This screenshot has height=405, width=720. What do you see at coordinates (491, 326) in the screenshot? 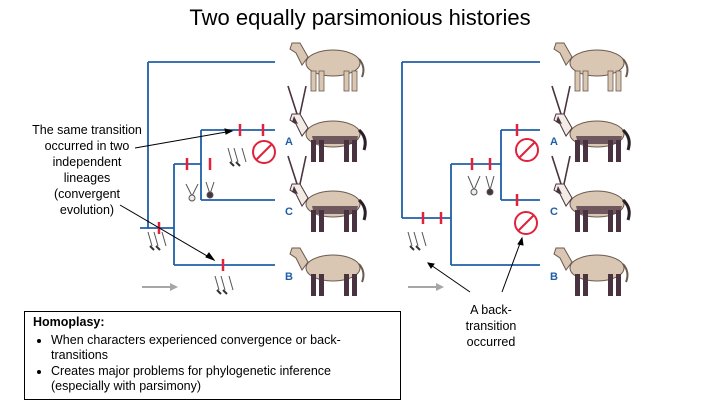
I see `back-transition-callout: A back-transition occurred` at bounding box center [491, 326].